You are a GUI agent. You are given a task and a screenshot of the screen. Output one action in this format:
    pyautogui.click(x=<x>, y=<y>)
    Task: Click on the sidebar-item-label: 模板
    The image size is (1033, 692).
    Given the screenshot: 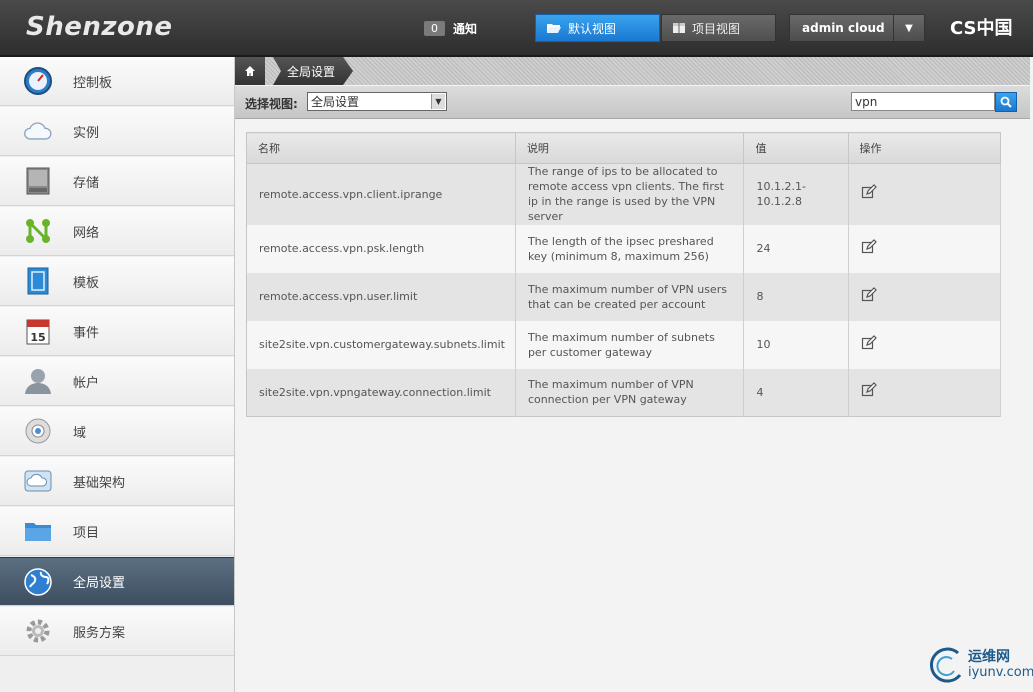 What is the action you would take?
    pyautogui.click(x=86, y=283)
    